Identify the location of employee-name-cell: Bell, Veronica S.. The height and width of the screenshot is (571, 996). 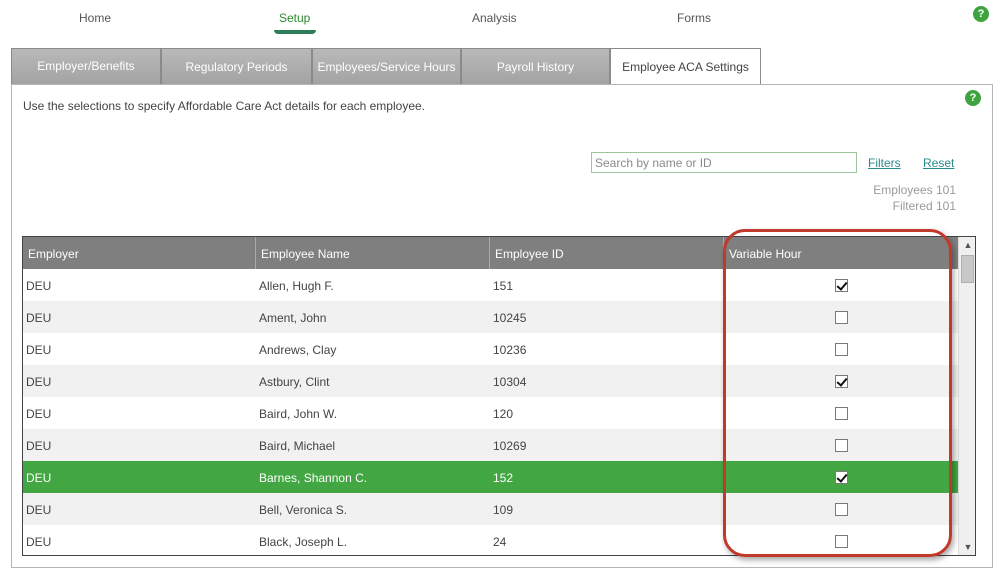
(303, 510).